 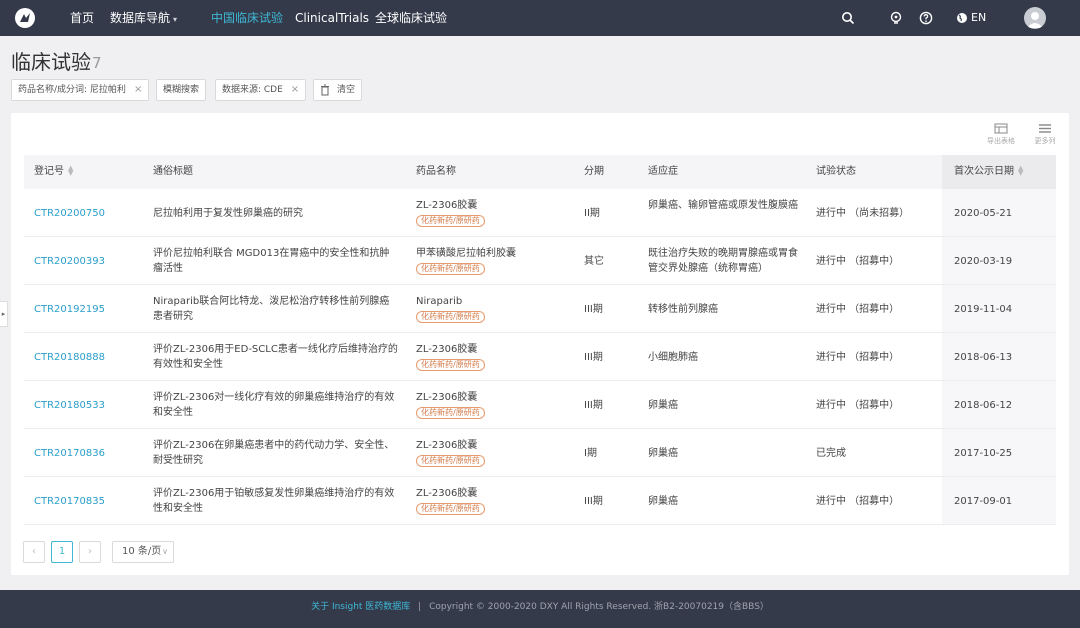 What do you see at coordinates (49, 171) in the screenshot?
I see `column-header-id-label: 登记号` at bounding box center [49, 171].